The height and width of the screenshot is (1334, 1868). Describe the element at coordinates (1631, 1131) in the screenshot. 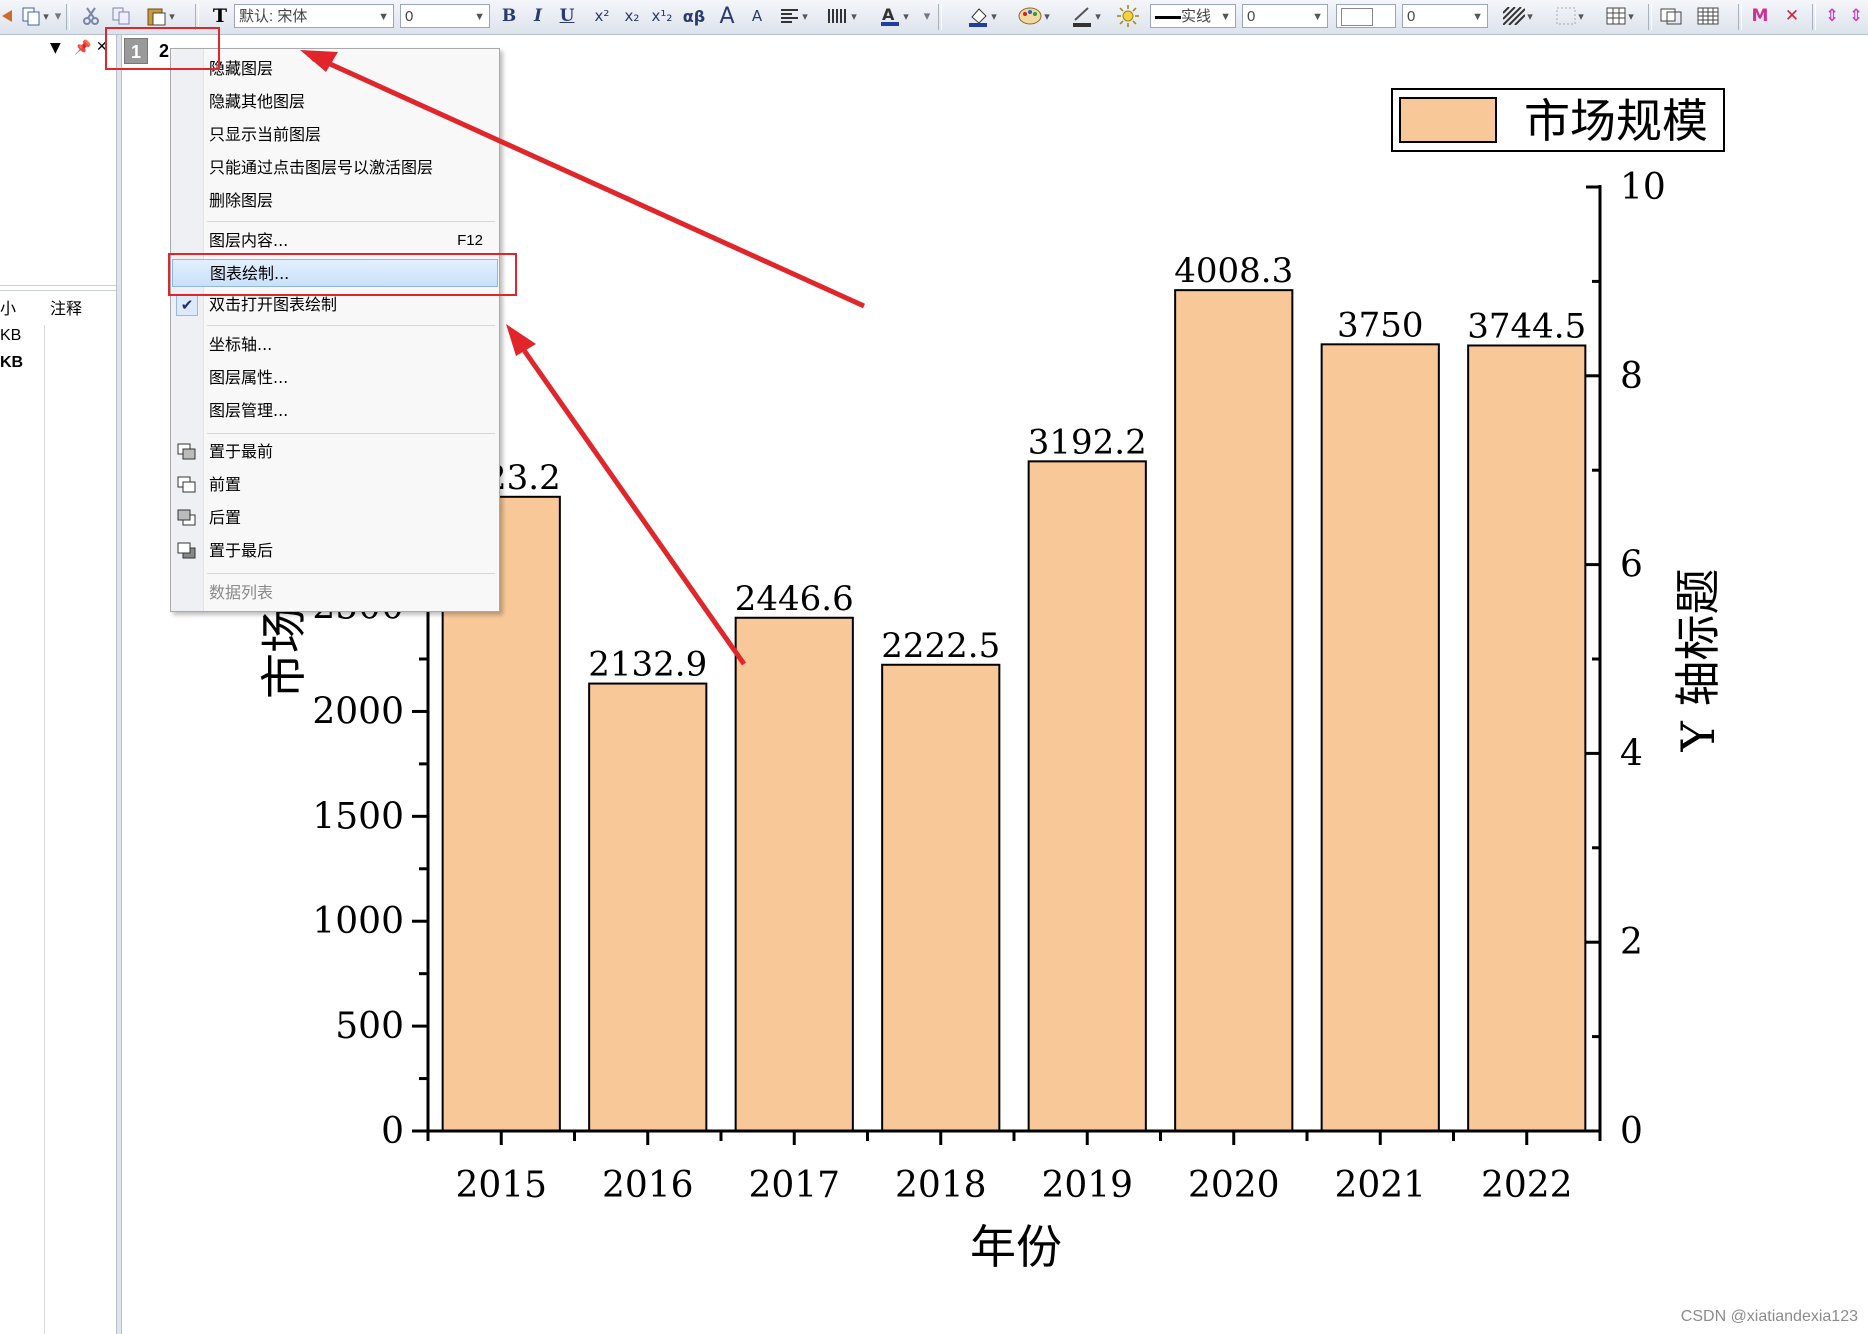

I see `y2-tick-label: 0` at that location.